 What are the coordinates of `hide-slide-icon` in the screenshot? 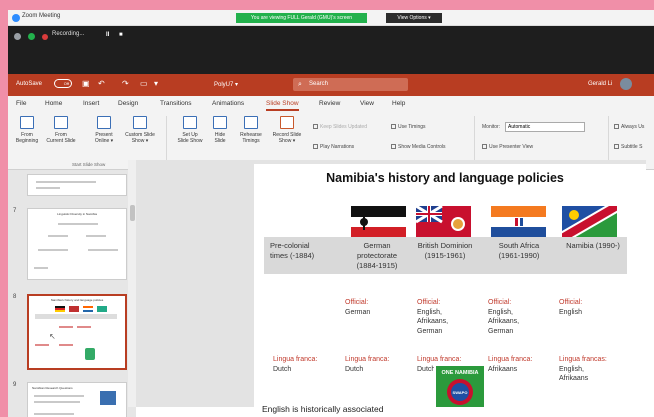 It's located at (220, 122).